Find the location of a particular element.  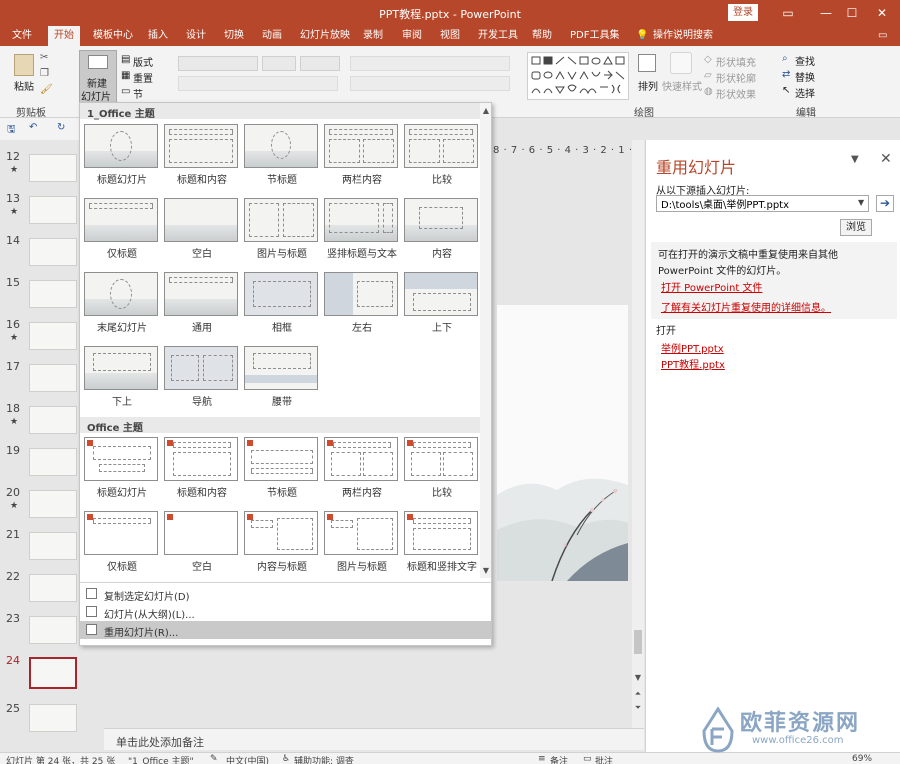

comments-status-icon: ▭ is located at coordinates (587, 759).